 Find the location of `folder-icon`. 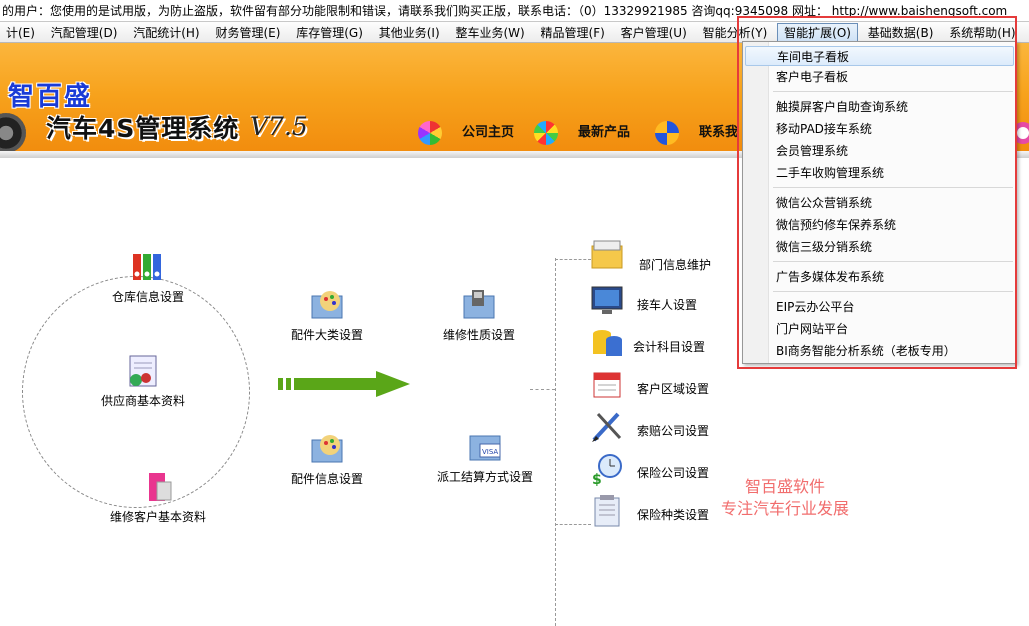

folder-icon is located at coordinates (607, 254).